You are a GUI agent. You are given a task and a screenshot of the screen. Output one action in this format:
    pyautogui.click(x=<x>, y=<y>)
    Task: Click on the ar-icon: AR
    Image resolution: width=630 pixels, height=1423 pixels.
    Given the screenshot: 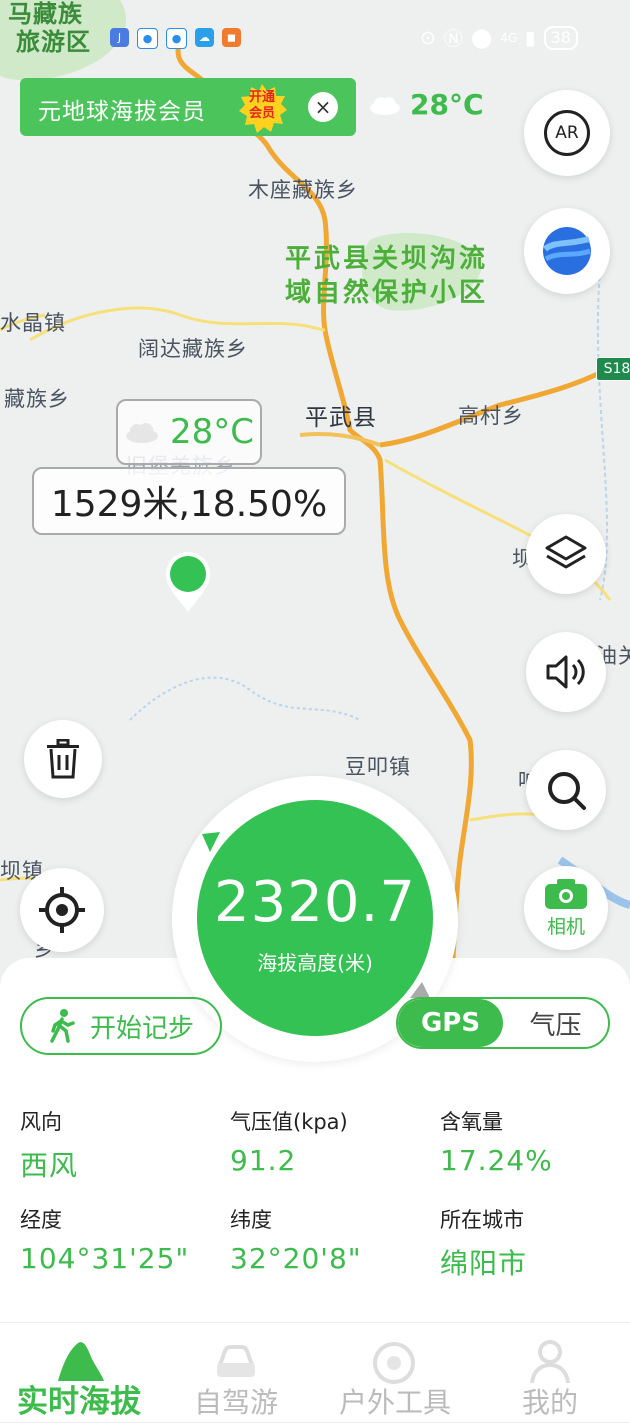 What is the action you would take?
    pyautogui.click(x=567, y=133)
    